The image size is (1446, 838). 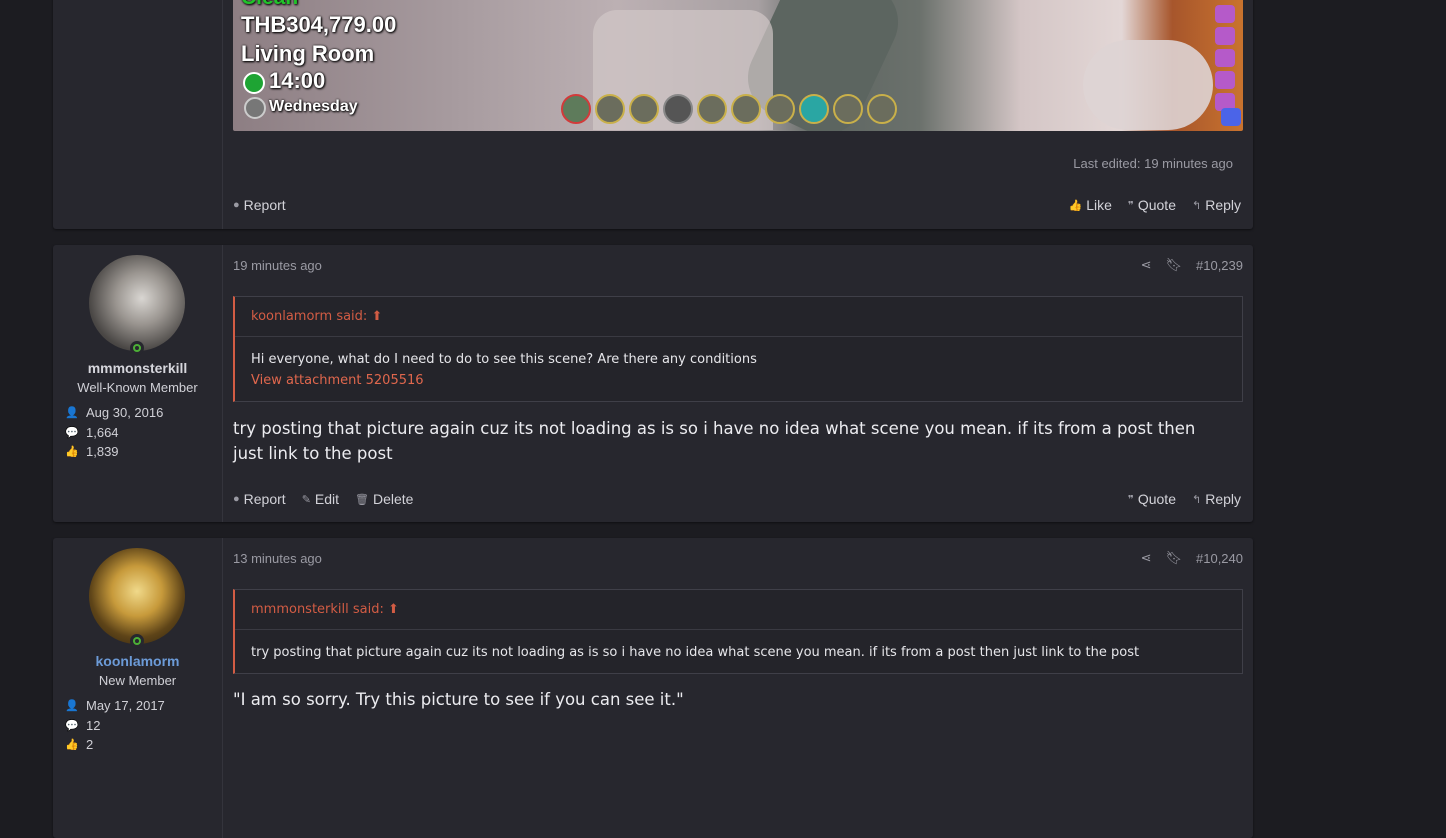 I want to click on user-title: New Member, so click(x=137, y=680).